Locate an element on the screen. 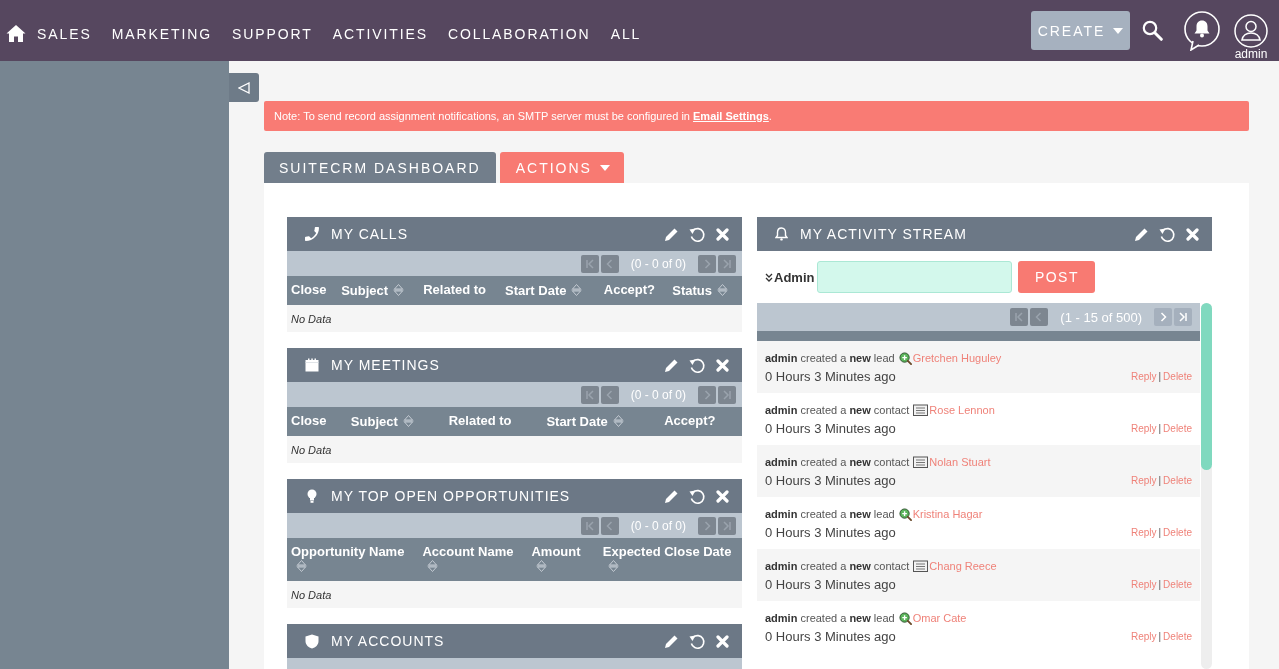 This screenshot has width=1279, height=669. search-icon is located at coordinates (1152, 30).